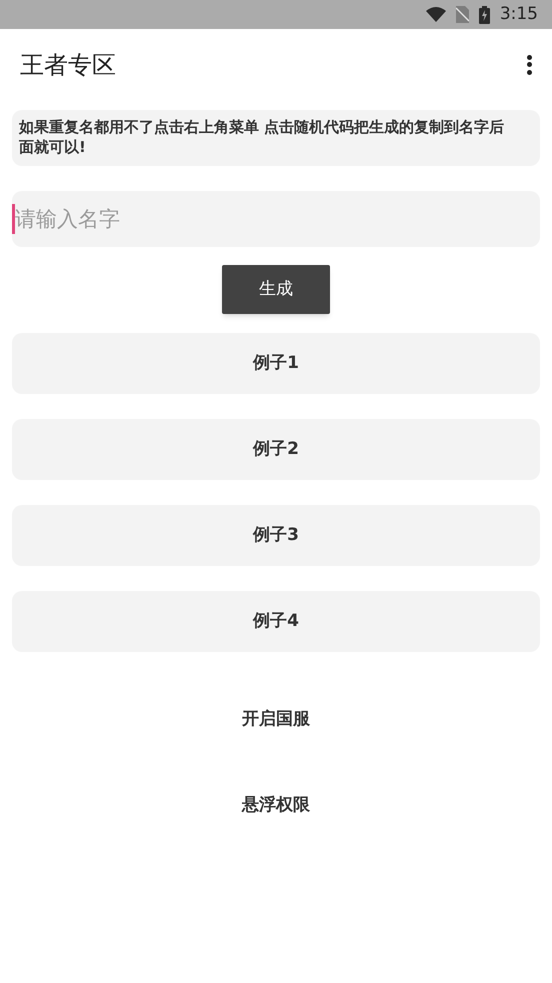 Image resolution: width=552 pixels, height=983 pixels. I want to click on battery-charging-icon, so click(484, 15).